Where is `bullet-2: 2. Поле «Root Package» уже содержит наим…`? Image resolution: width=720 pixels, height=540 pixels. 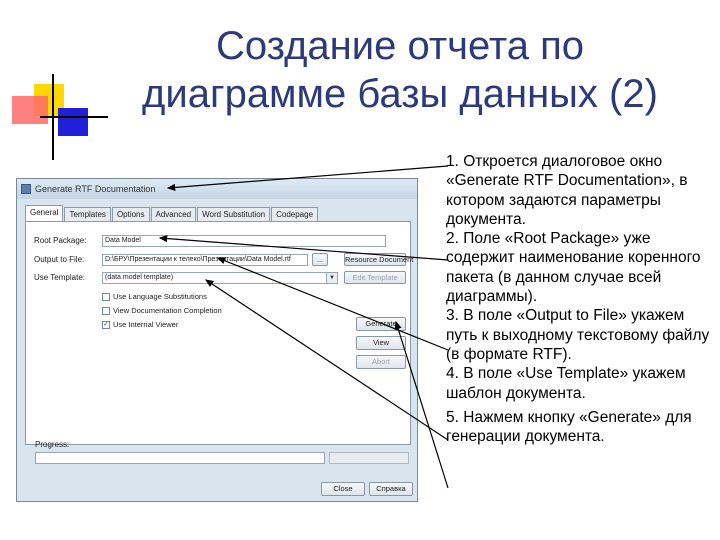
bullet-2: 2. Поле «Root Package» уже содержит наим… is located at coordinates (573, 268).